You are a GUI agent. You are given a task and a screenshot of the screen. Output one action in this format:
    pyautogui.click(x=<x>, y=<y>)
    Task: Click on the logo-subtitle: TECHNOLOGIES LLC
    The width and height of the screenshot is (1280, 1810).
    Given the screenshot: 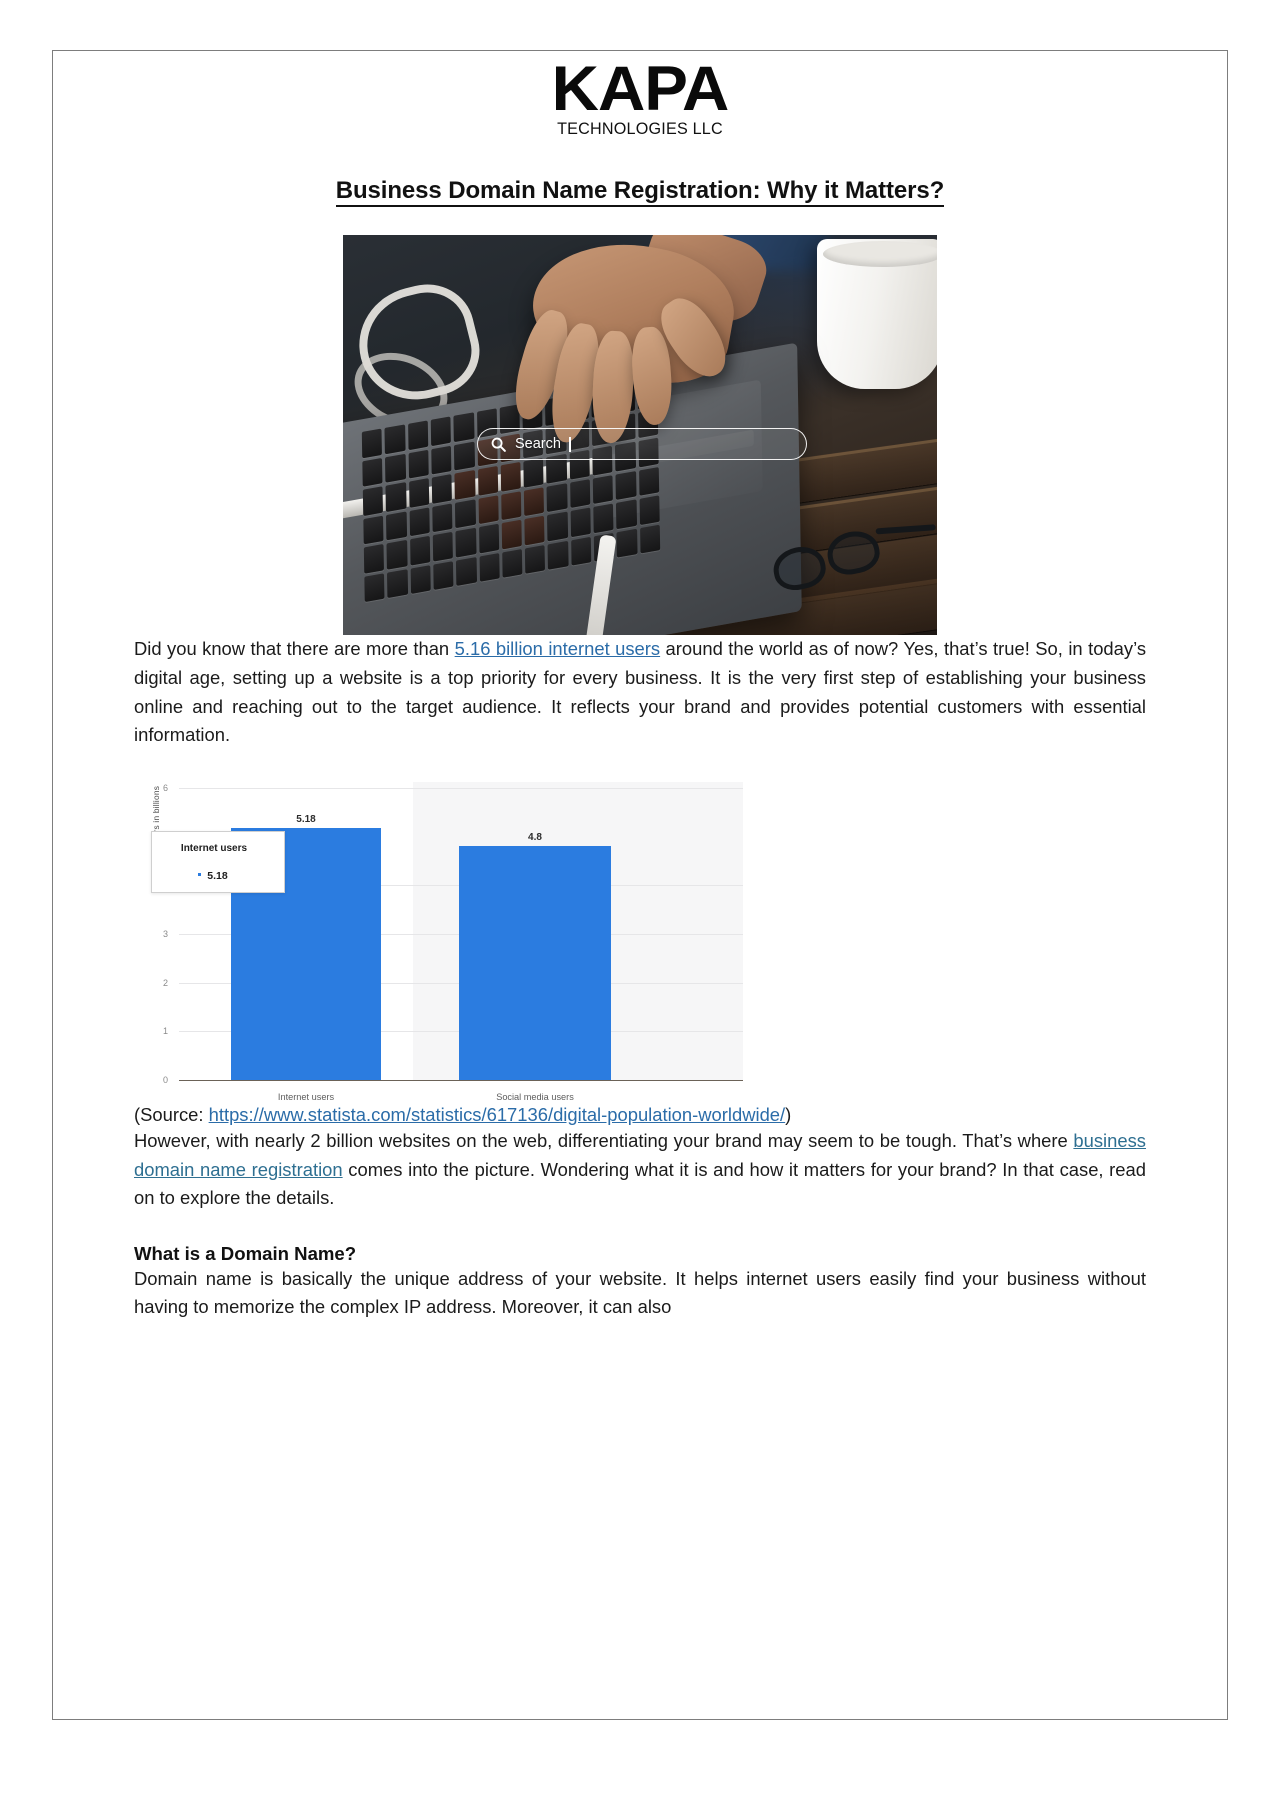 What is the action you would take?
    pyautogui.click(x=640, y=129)
    